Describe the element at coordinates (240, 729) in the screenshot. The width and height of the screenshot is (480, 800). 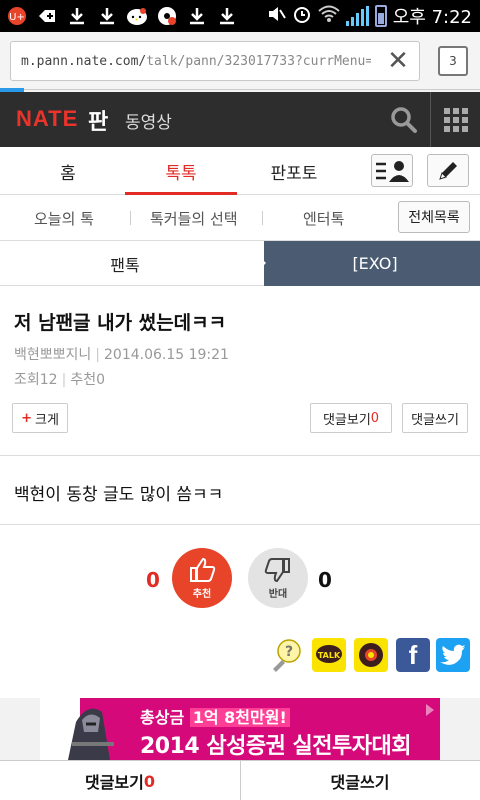
I see `ad-banner: 총상금 1억 8천만원! 2014 삼성증권 실전투자대회` at that location.